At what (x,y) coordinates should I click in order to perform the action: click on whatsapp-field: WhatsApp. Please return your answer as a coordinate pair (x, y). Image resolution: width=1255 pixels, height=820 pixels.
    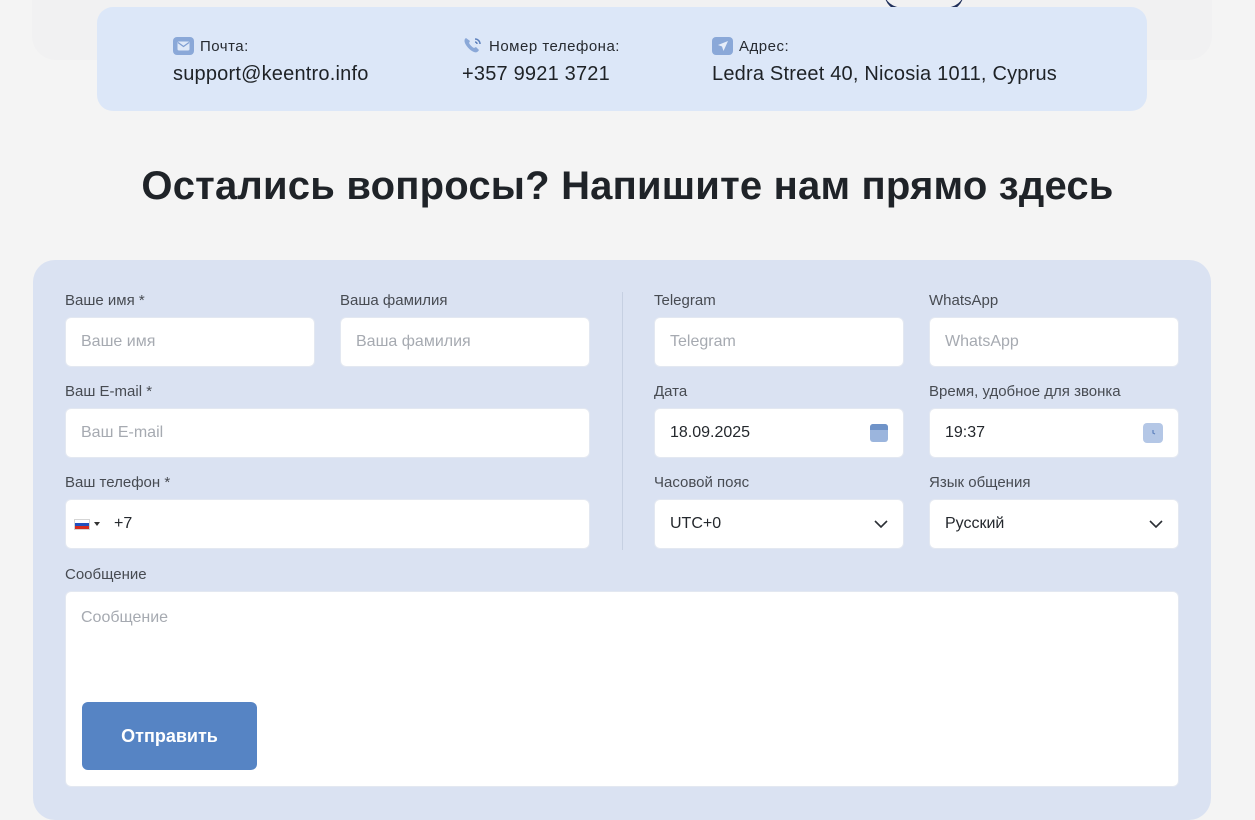
    Looking at the image, I should click on (1054, 329).